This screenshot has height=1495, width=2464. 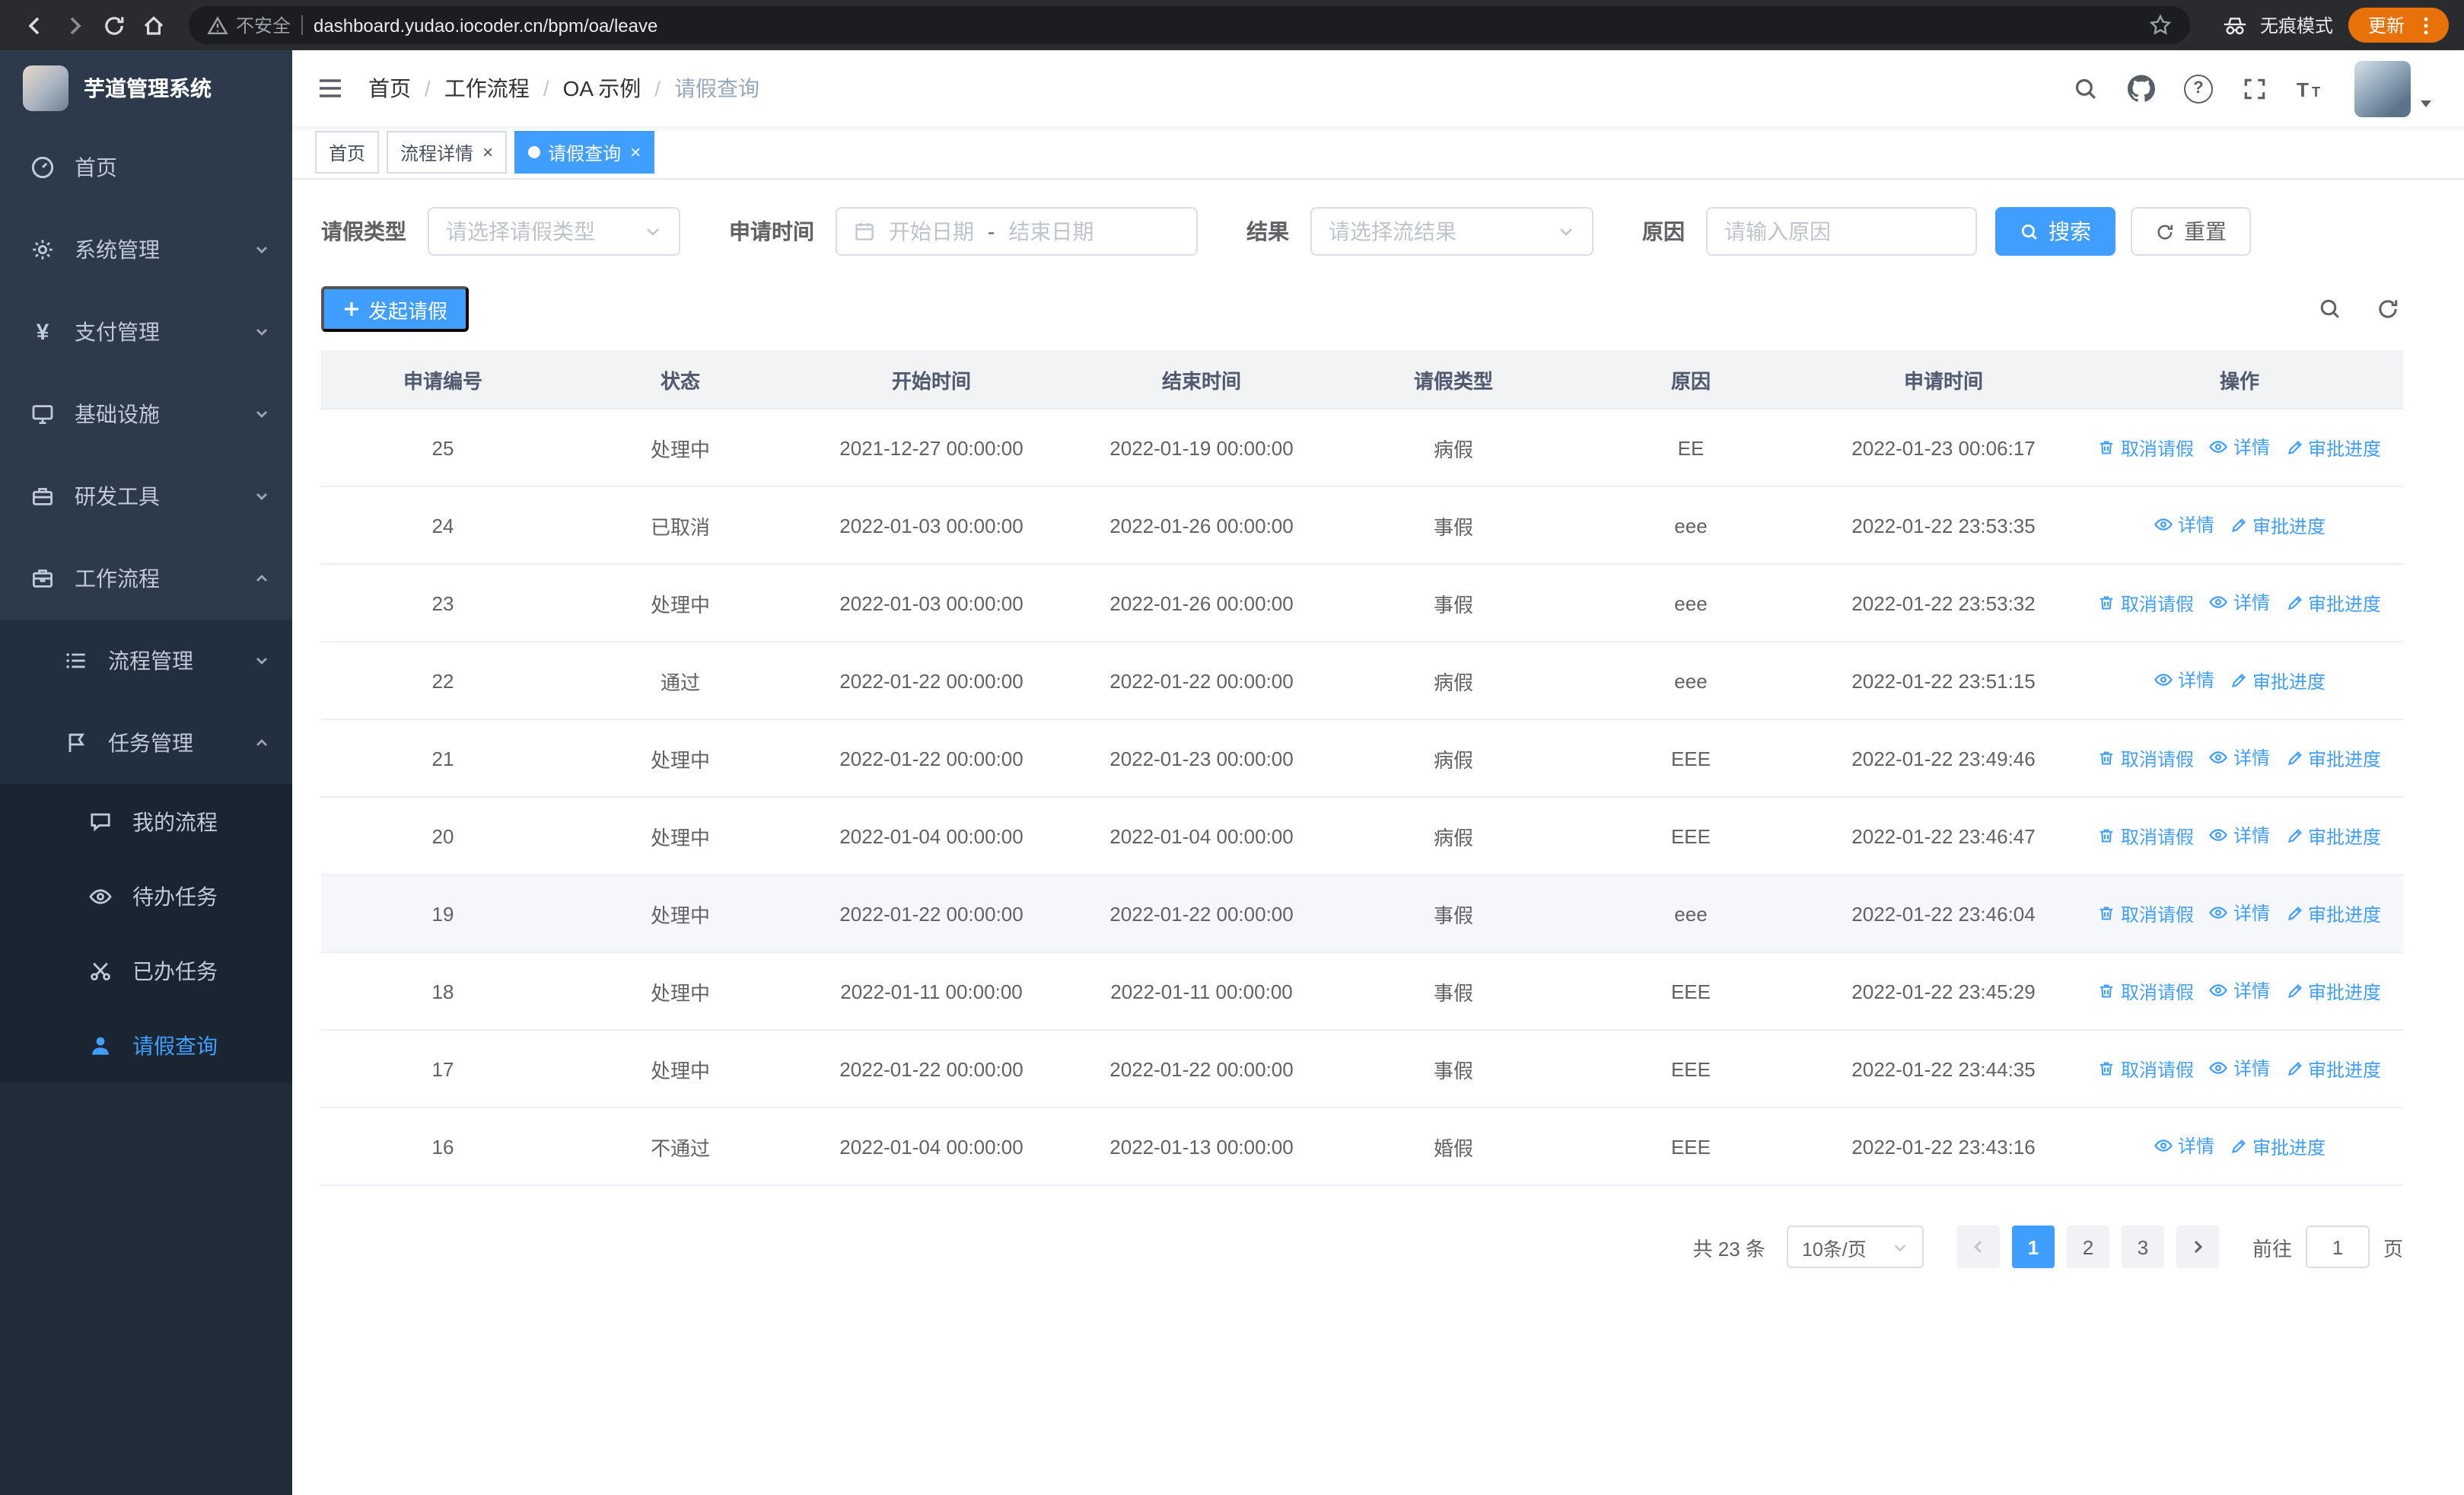 What do you see at coordinates (680, 380) in the screenshot?
I see `col-status: 状态` at bounding box center [680, 380].